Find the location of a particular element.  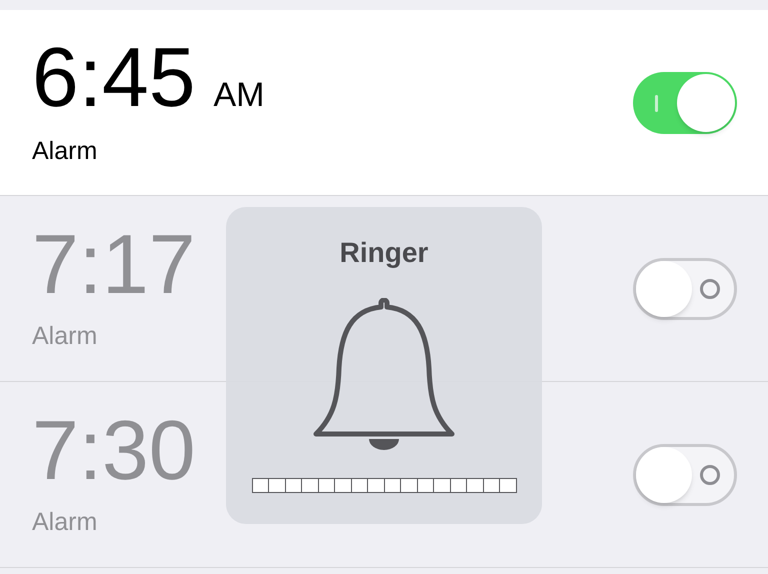

on-mark-icon is located at coordinates (656, 103).